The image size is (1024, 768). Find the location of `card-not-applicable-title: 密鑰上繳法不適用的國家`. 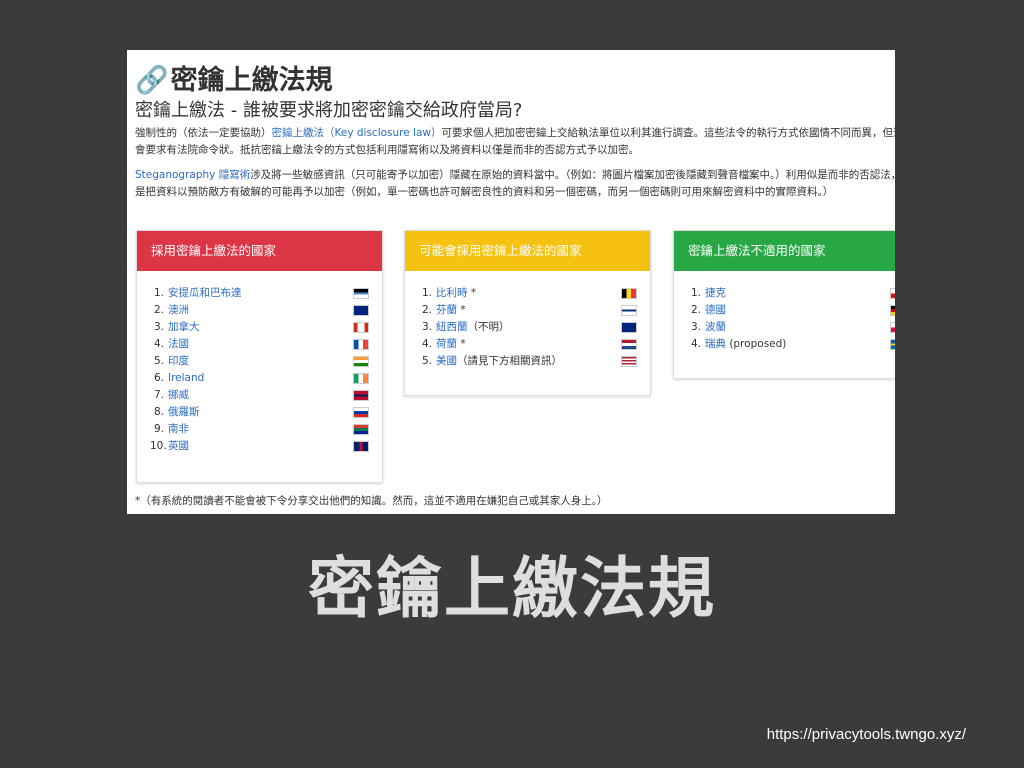

card-not-applicable-title: 密鑰上繳法不適用的國家 is located at coordinates (784, 251).